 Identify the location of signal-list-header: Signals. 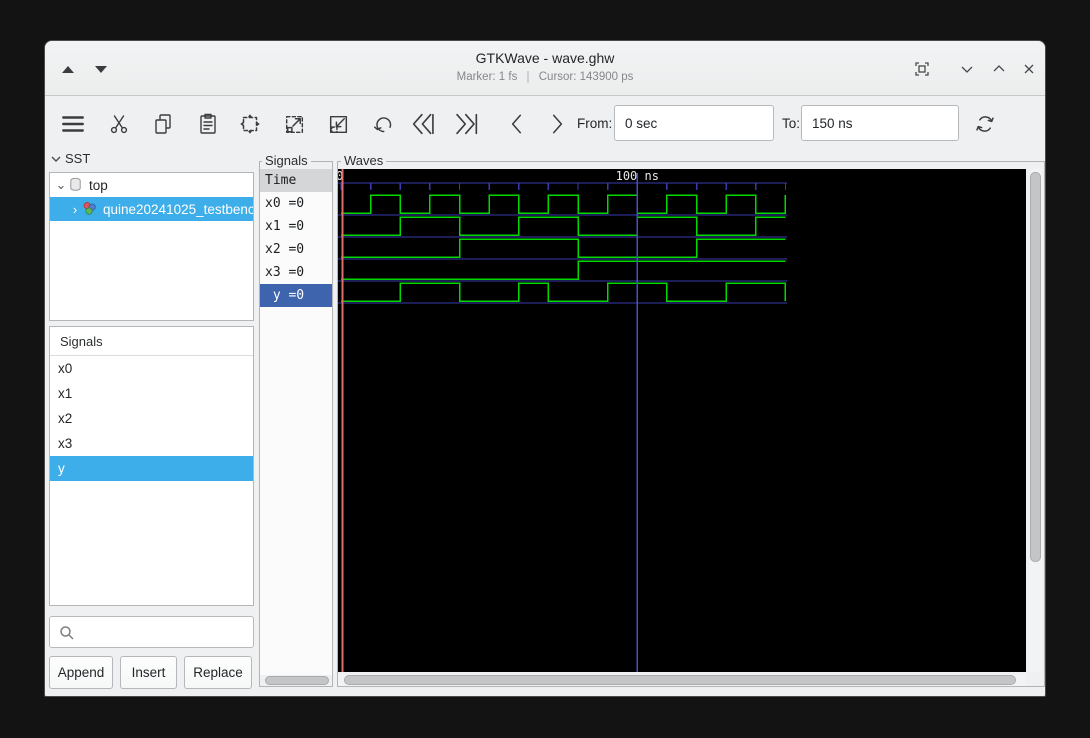
(151, 341).